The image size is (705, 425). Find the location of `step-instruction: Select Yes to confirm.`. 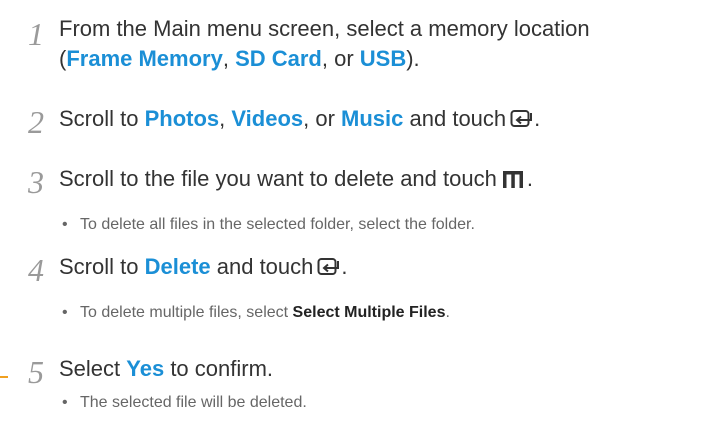

step-instruction: Select Yes to confirm. is located at coordinates (166, 368).